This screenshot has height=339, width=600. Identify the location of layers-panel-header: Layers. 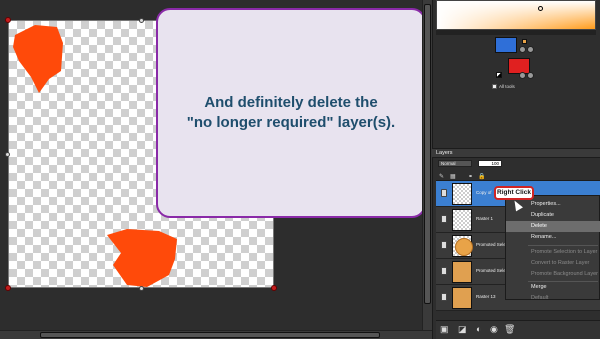
(516, 153).